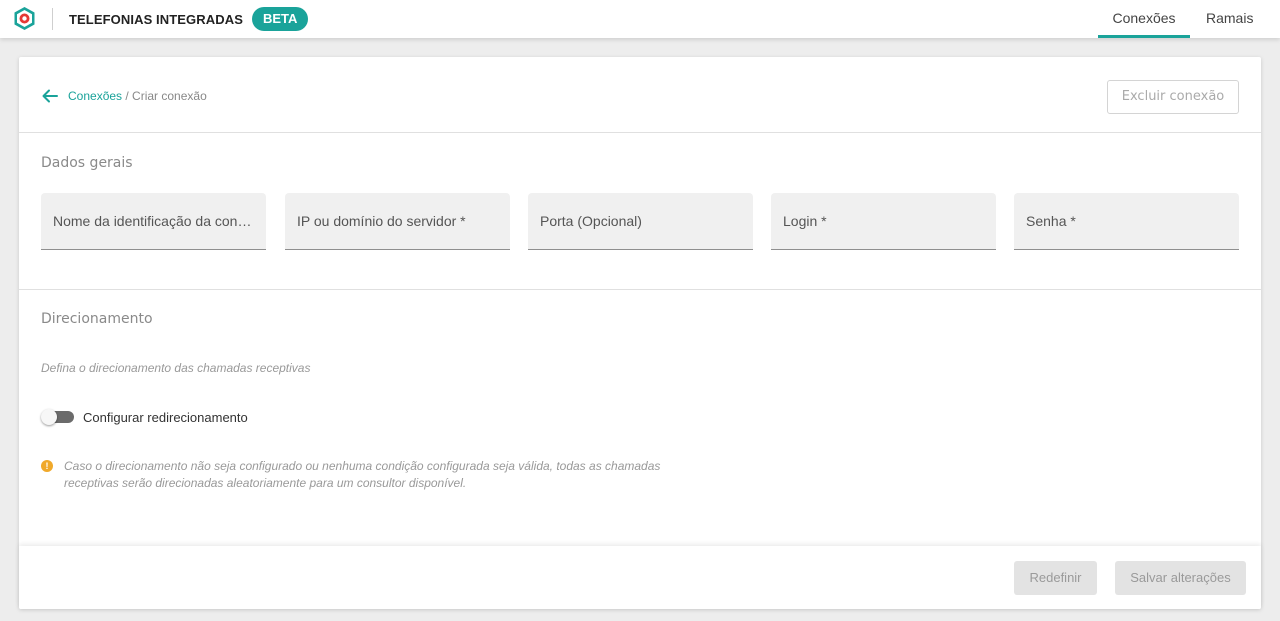 Image resolution: width=1280 pixels, height=621 pixels. I want to click on breadcrumb-current: / Criar conexão, so click(164, 96).